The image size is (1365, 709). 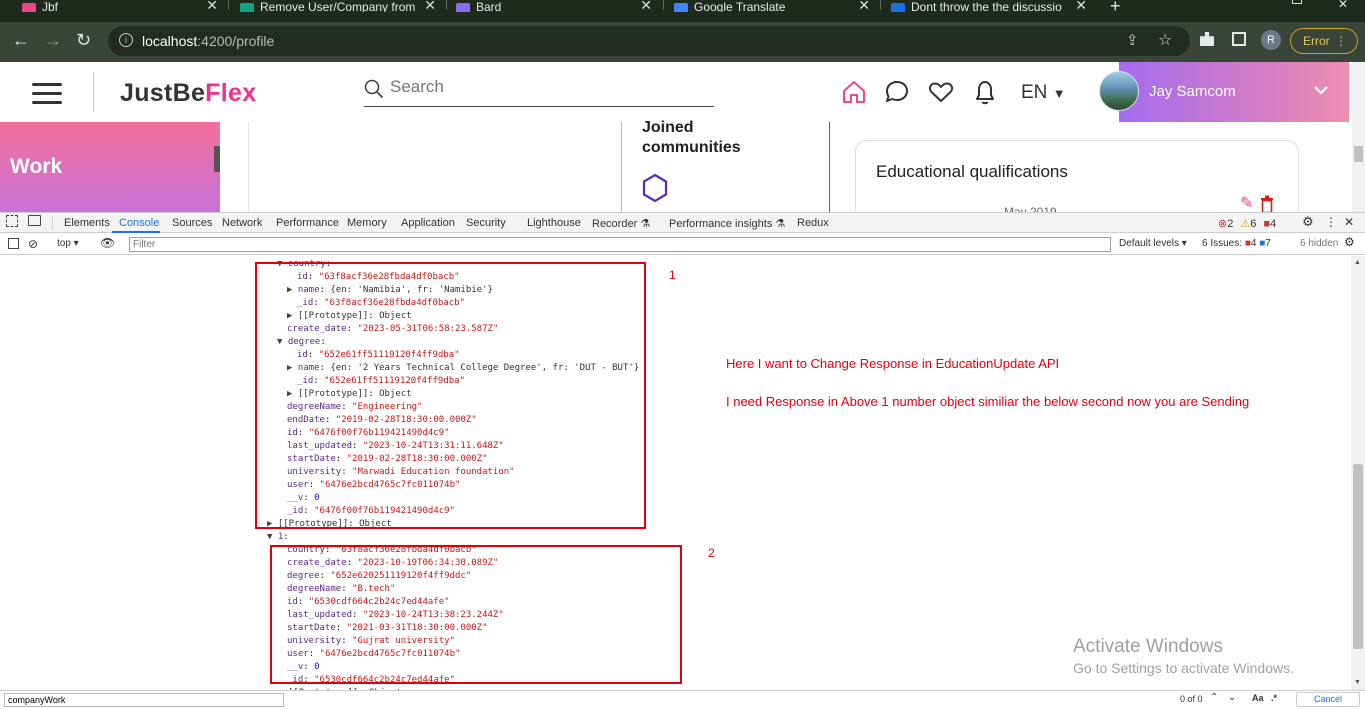 I want to click on expand-arrow-icon: ▼, so click(x=272, y=537).